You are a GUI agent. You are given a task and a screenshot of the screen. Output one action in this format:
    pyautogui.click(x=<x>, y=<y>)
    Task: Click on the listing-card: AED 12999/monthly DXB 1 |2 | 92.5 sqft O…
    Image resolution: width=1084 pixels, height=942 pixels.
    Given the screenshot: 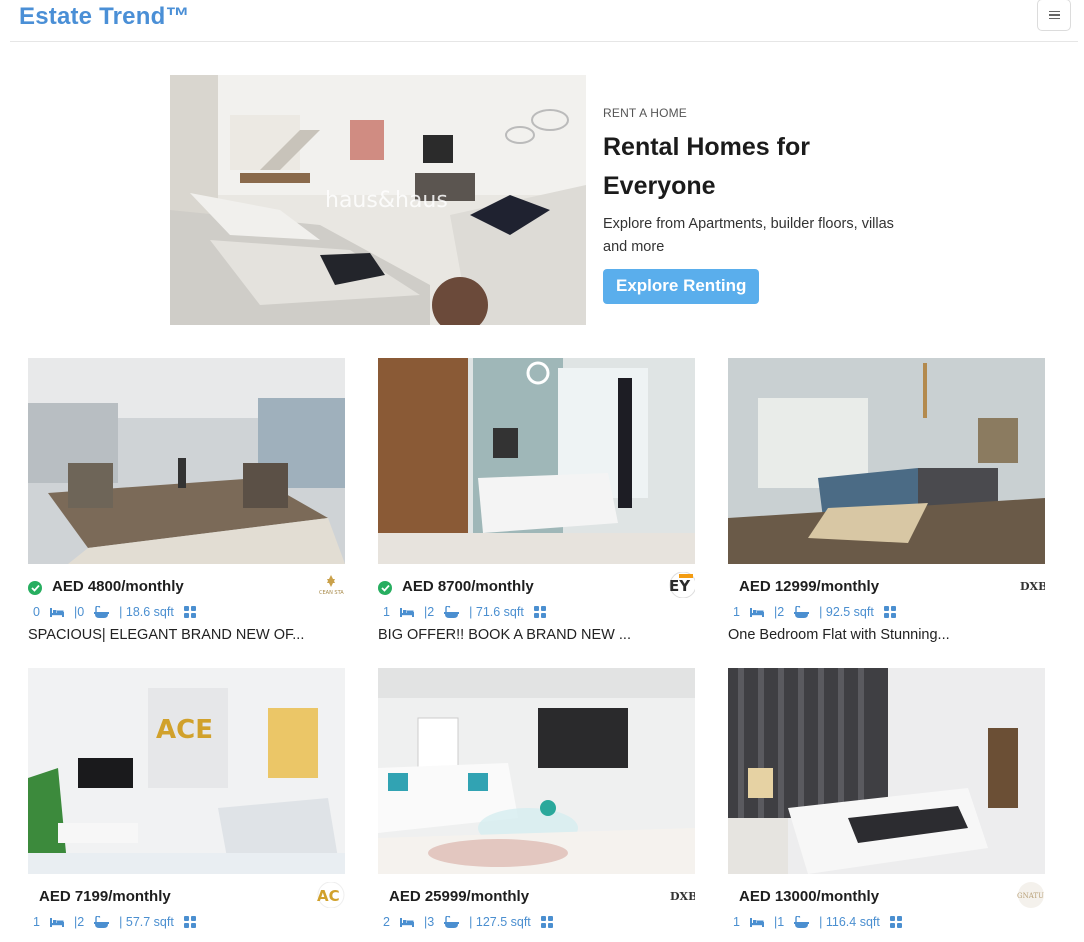 What is the action you would take?
    pyautogui.click(x=886, y=500)
    